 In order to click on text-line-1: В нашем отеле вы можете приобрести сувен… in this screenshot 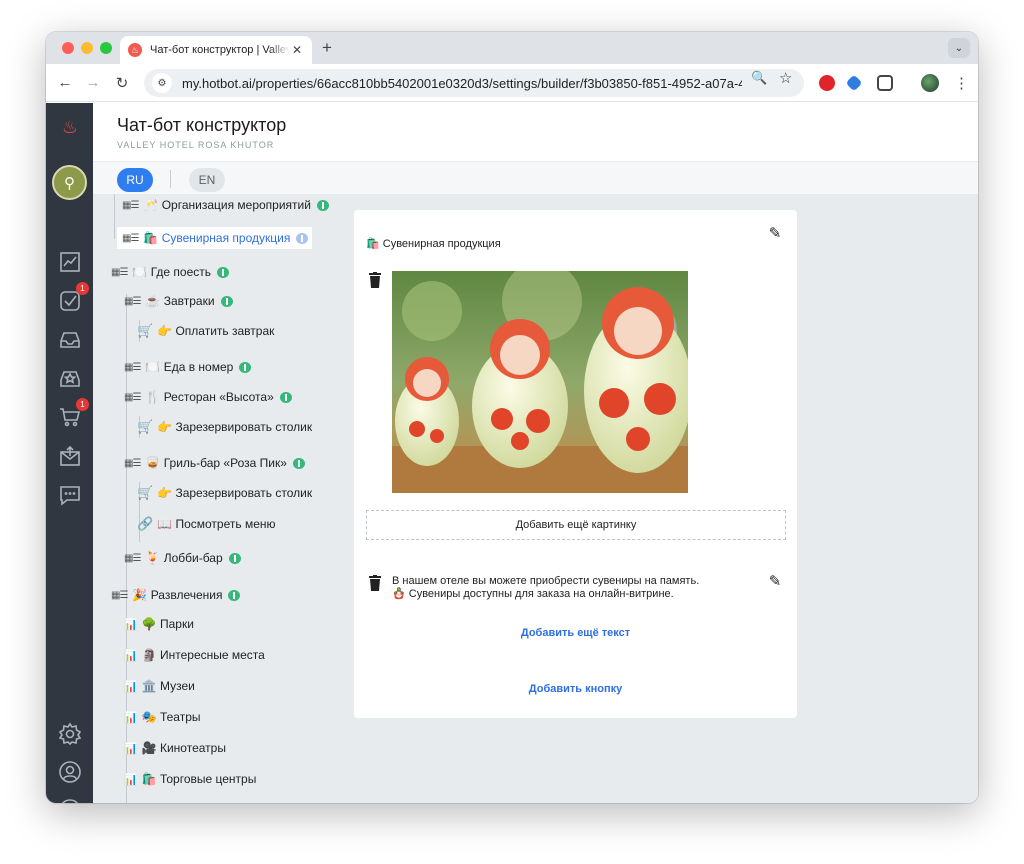, I will do `click(546, 581)`.